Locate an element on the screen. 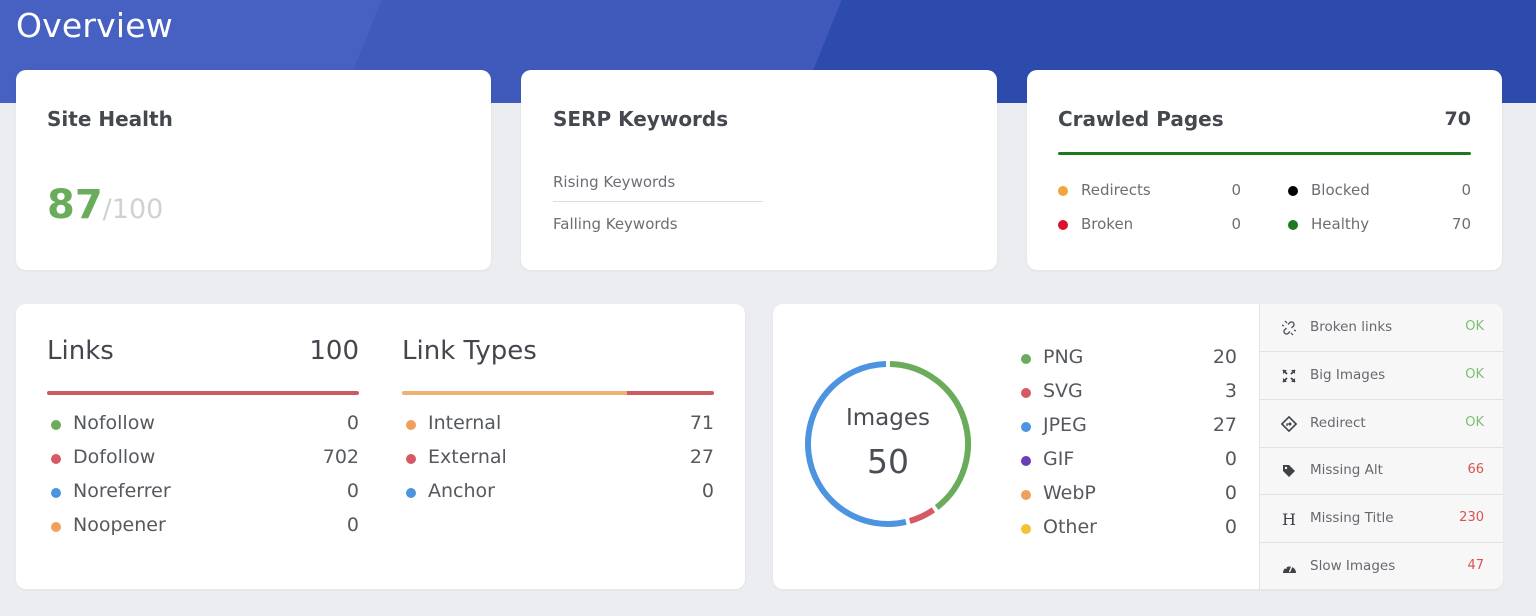  expand-icon is located at coordinates (1289, 376).